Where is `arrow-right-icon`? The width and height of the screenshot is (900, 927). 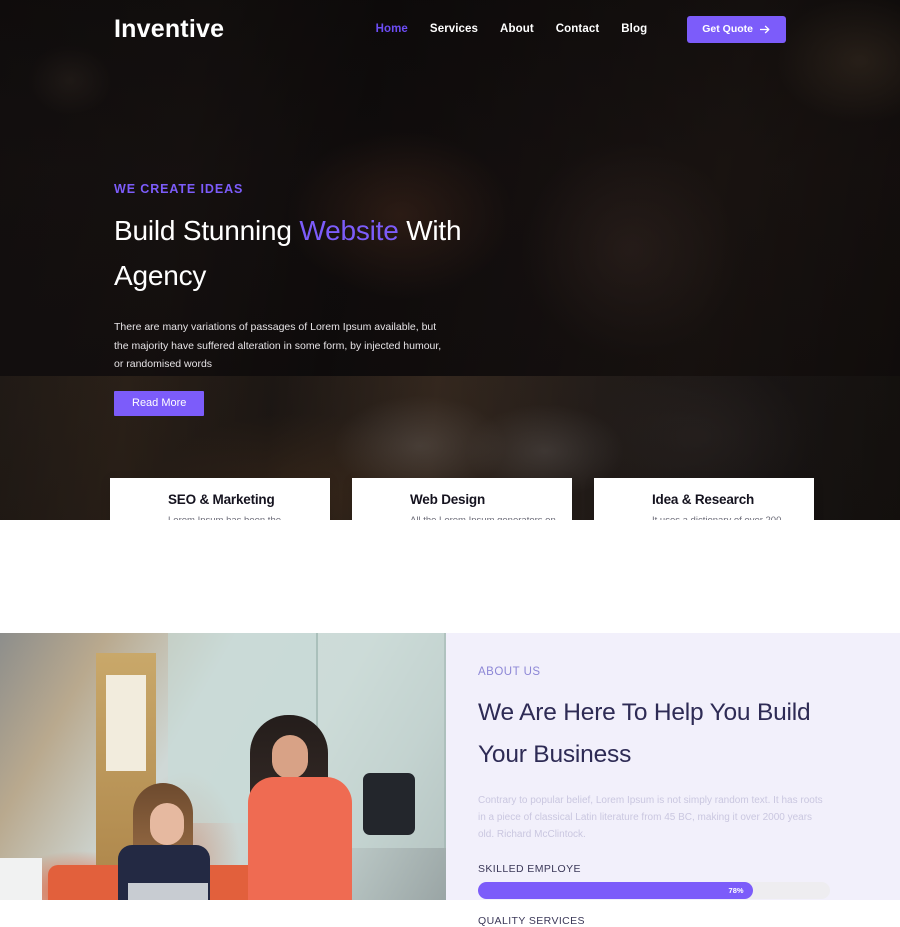 arrow-right-icon is located at coordinates (765, 29).